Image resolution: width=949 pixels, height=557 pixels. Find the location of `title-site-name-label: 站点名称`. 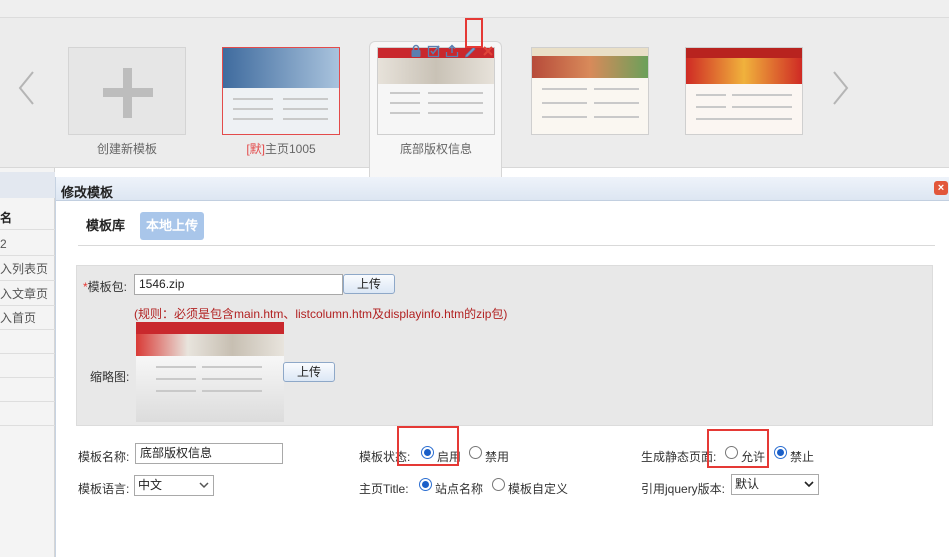

title-site-name-label: 站点名称 is located at coordinates (459, 489).